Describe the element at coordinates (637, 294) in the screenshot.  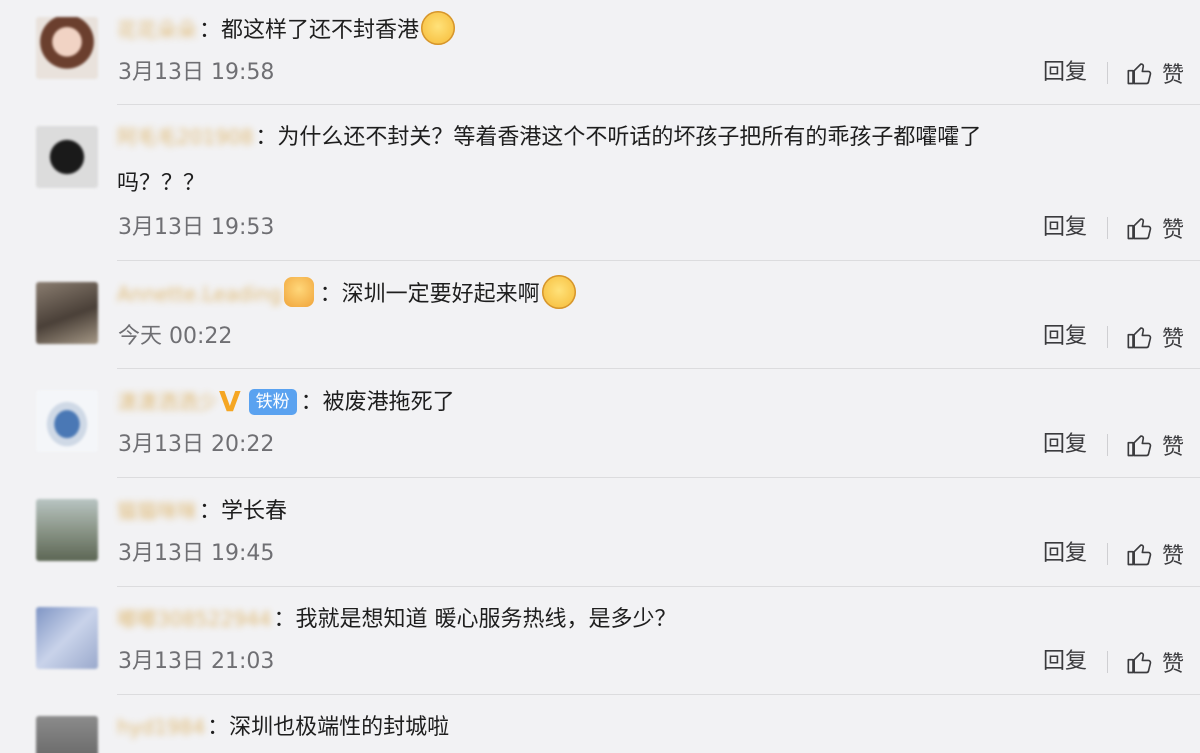
I see `comment-content: Annette.Leading ：深圳一定要好起来啊` at that location.